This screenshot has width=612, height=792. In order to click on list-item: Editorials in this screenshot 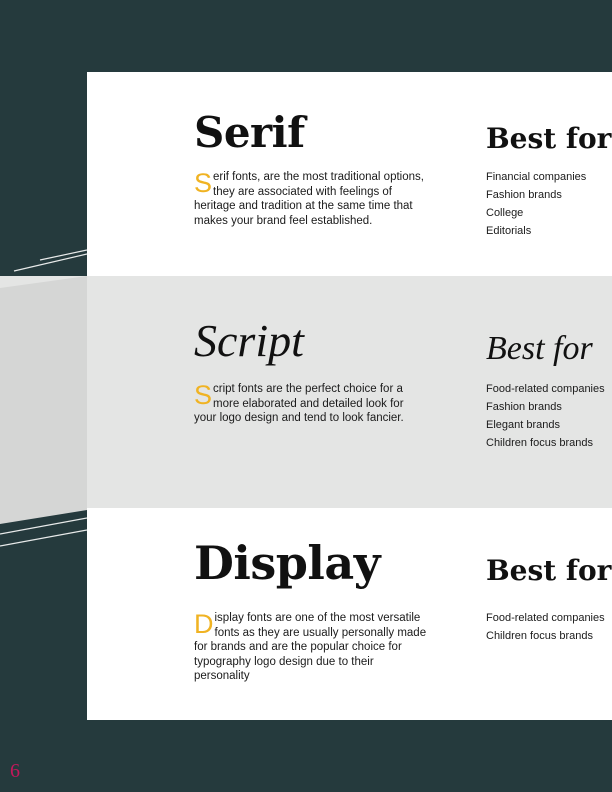, I will do `click(509, 231)`.